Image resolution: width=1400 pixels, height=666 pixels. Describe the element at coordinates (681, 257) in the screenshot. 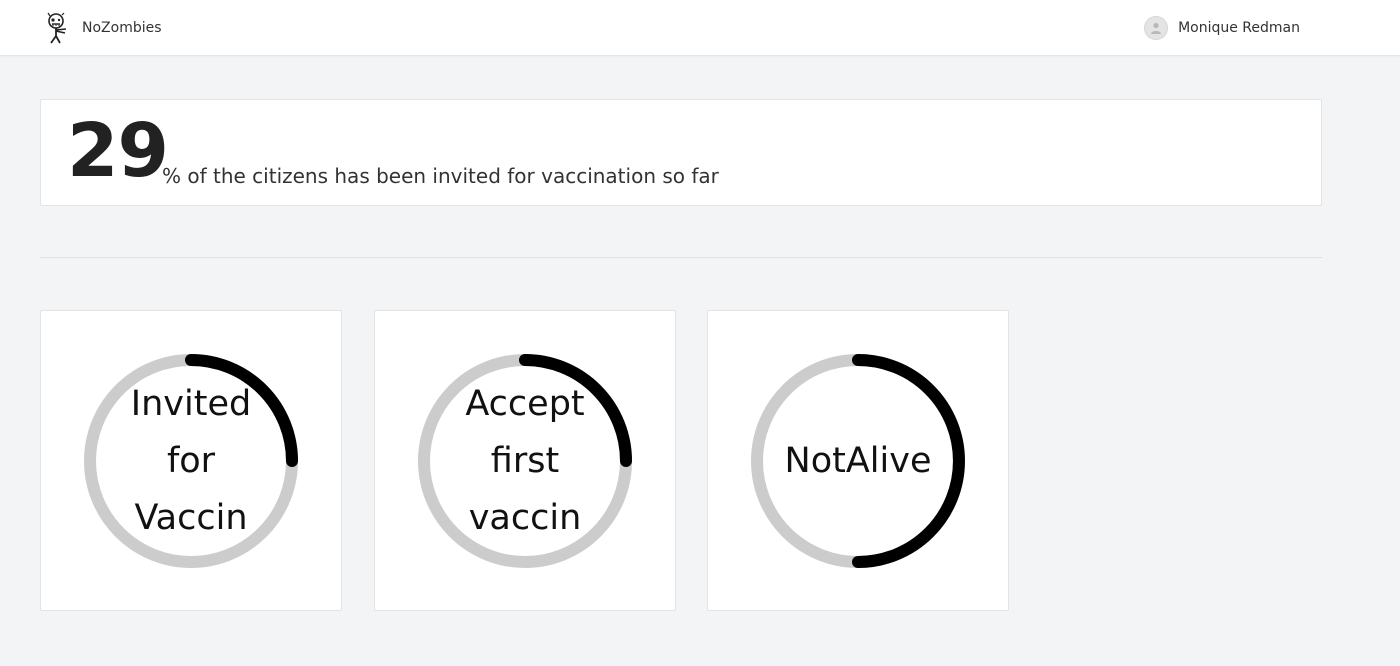

I see `section-divider` at that location.